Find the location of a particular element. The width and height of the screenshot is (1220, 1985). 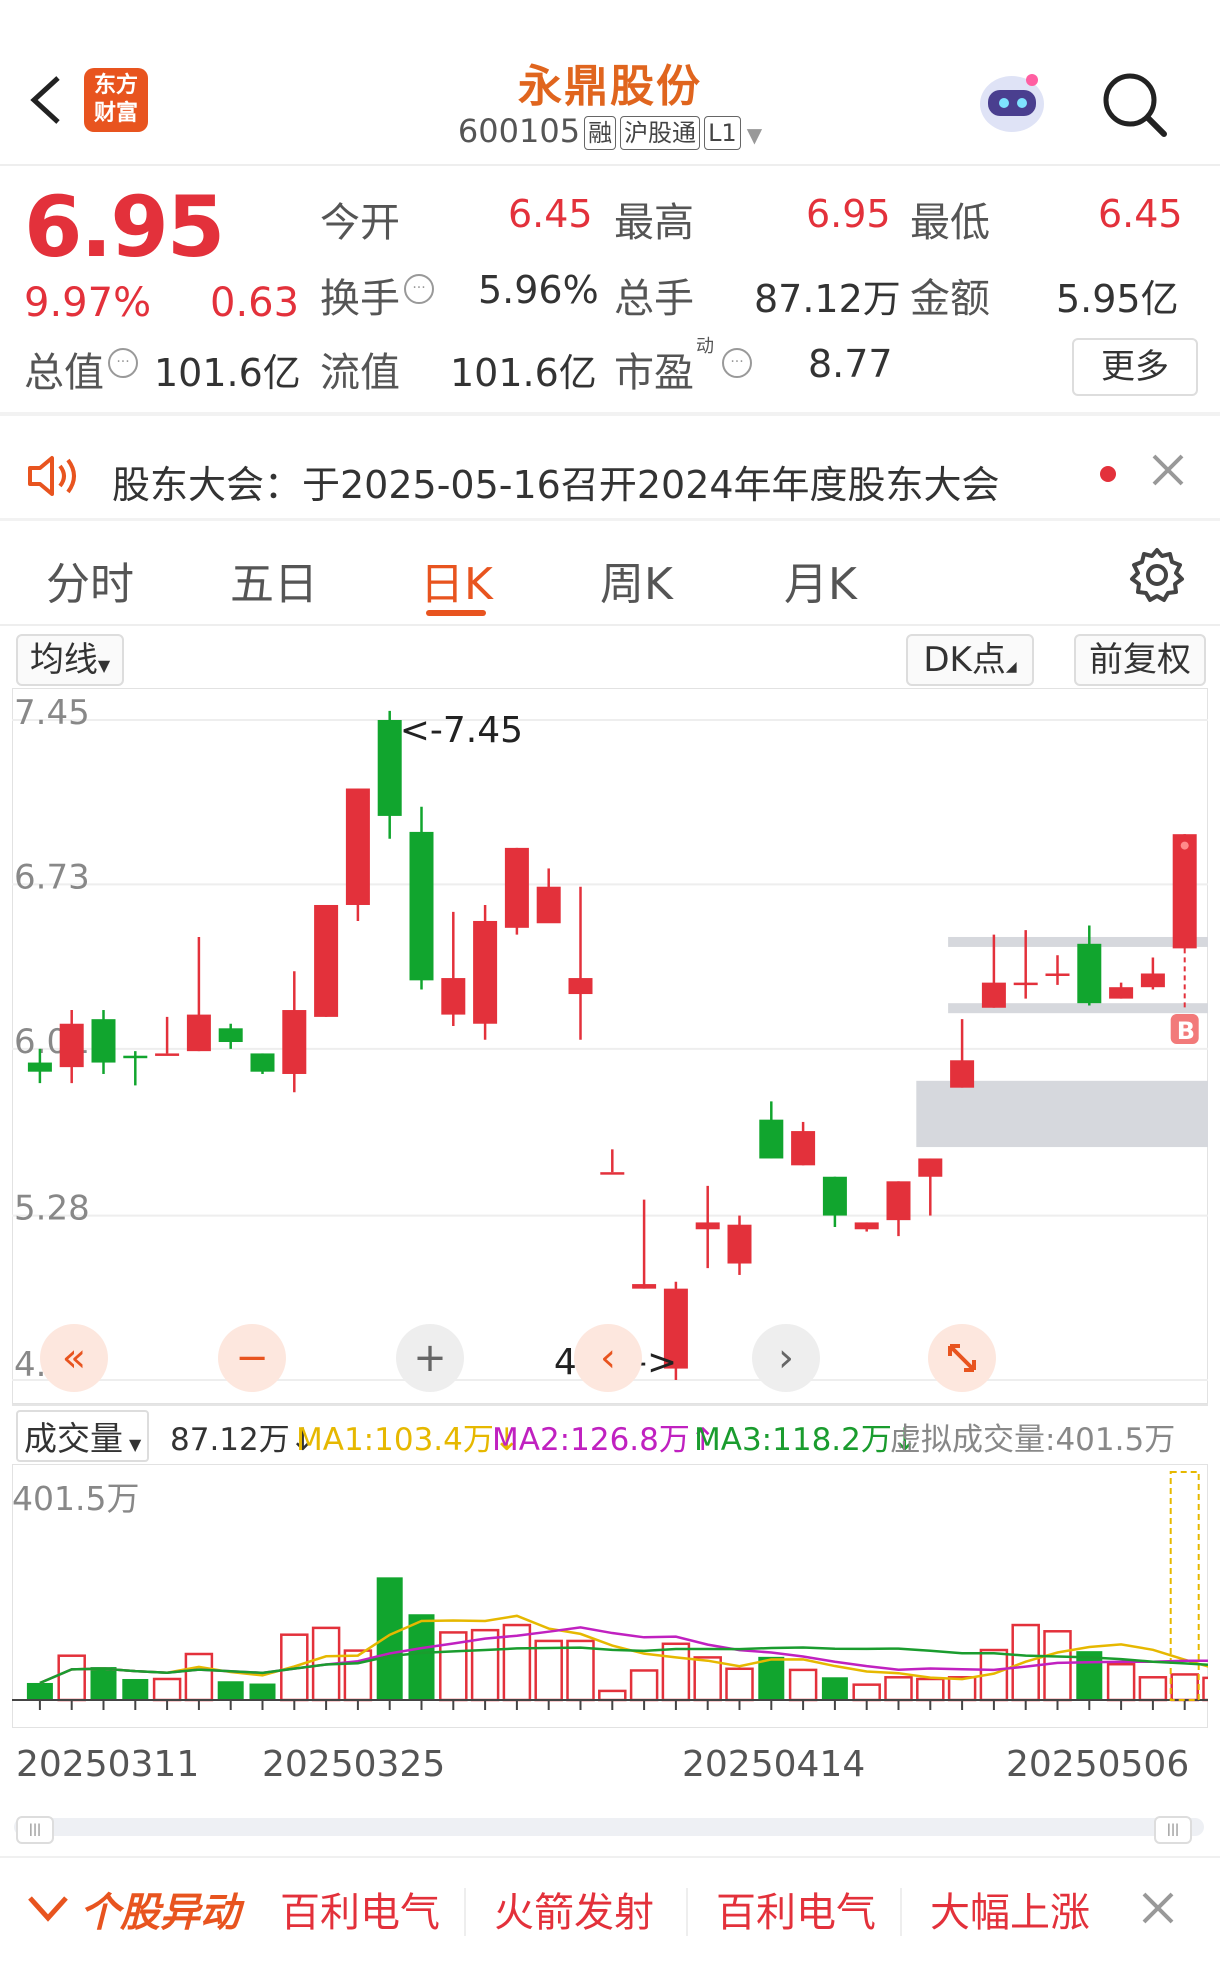

more-quote-button: 更多 is located at coordinates (1135, 367).